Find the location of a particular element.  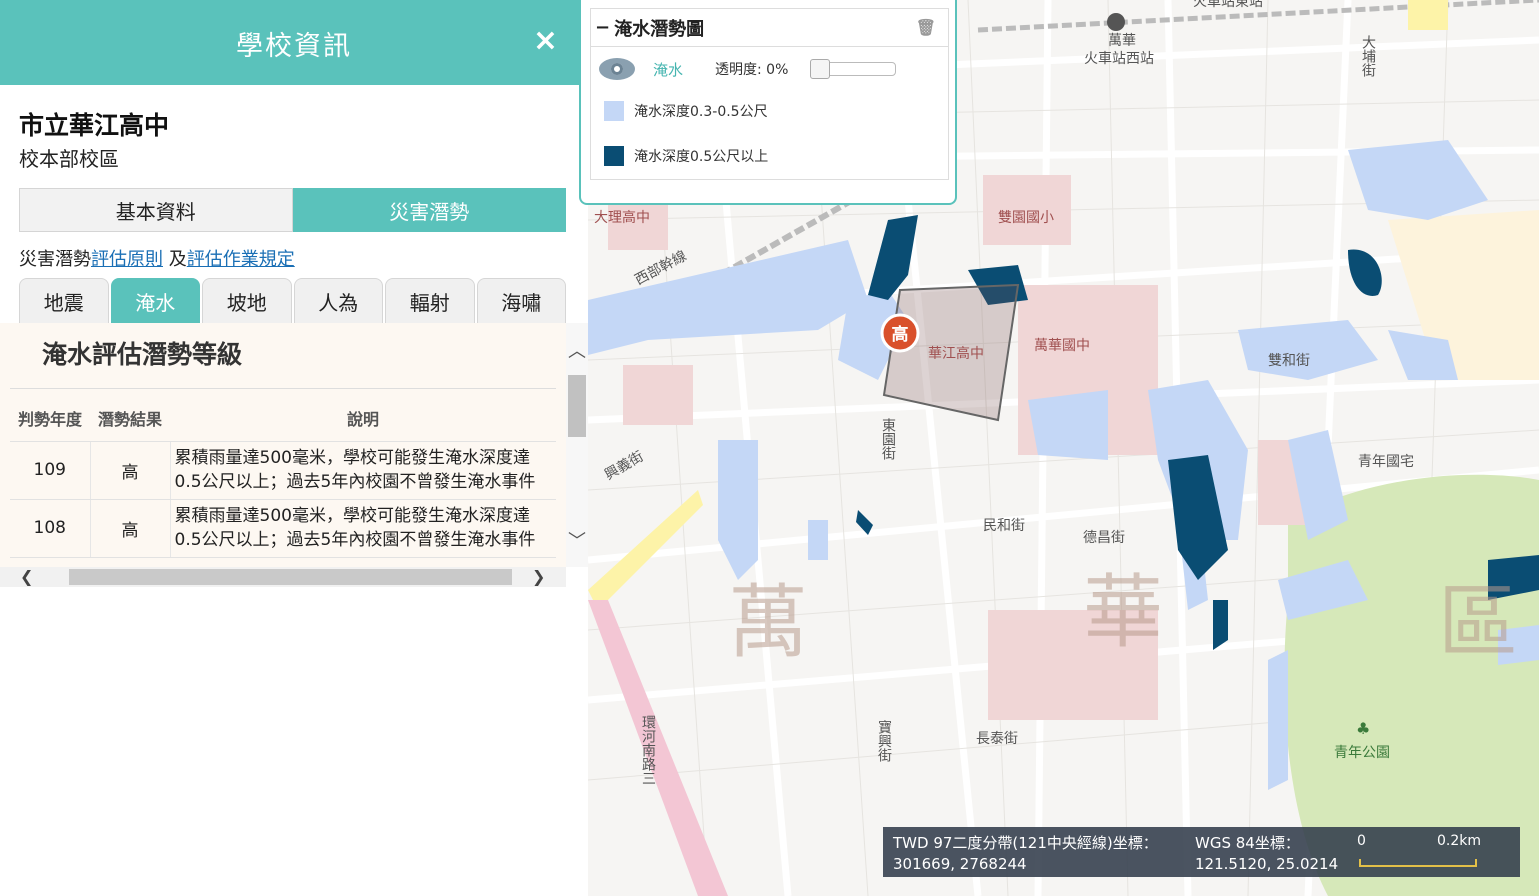

school-marker-label: 高 is located at coordinates (900, 334).